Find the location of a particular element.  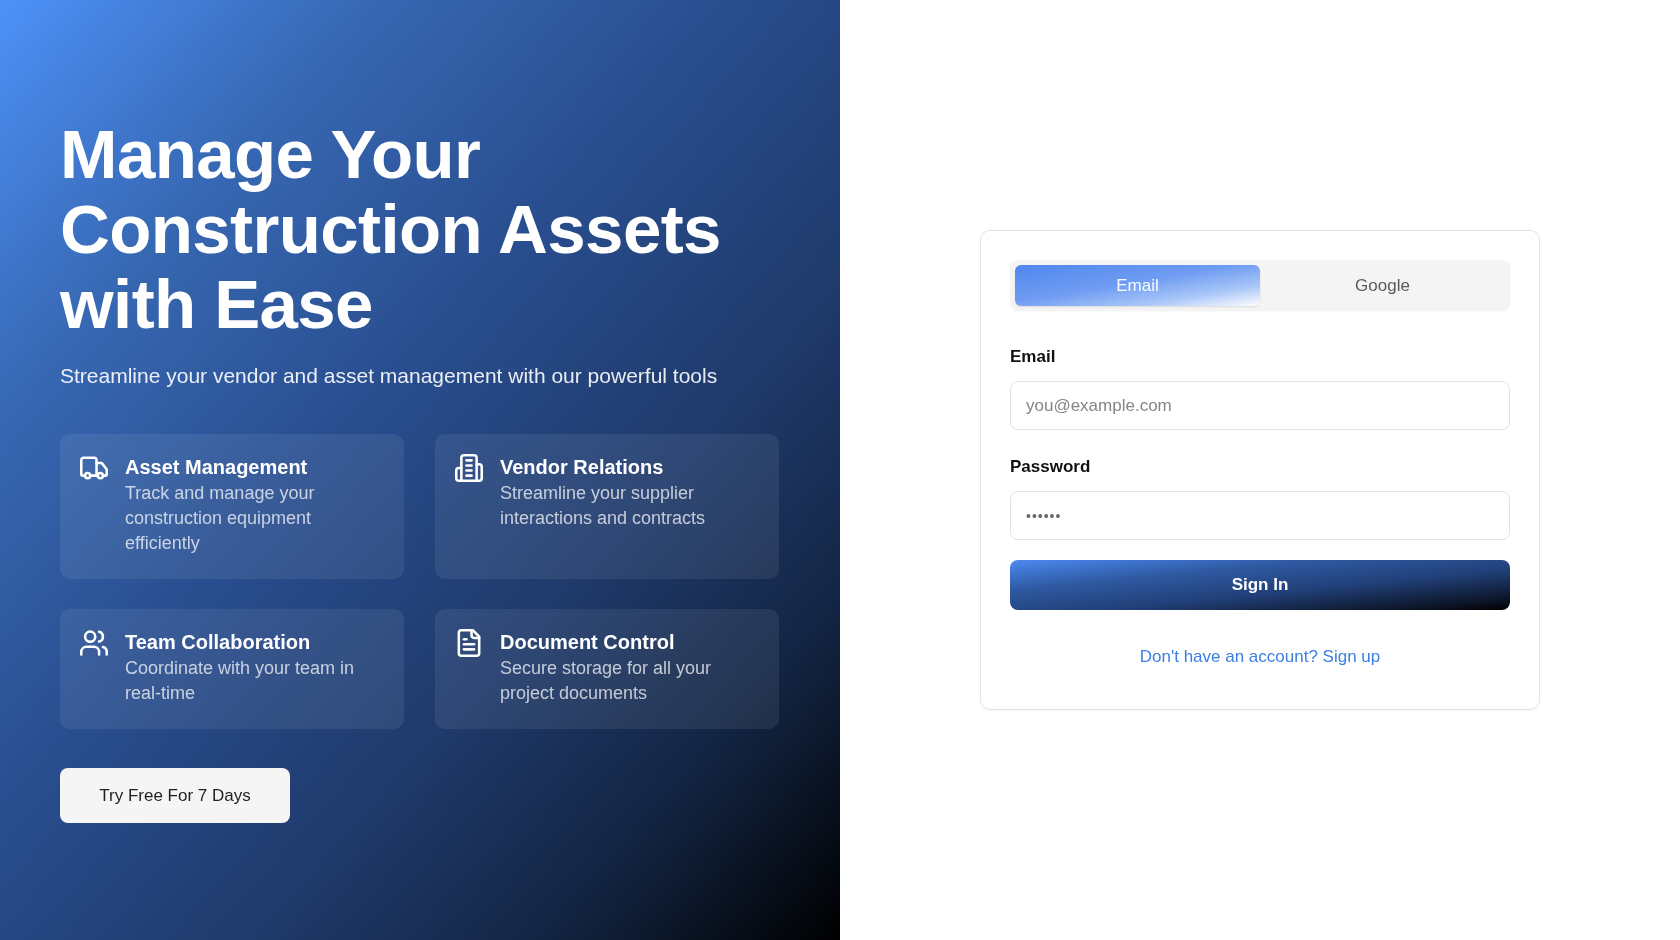

truck-icon is located at coordinates (94, 468).